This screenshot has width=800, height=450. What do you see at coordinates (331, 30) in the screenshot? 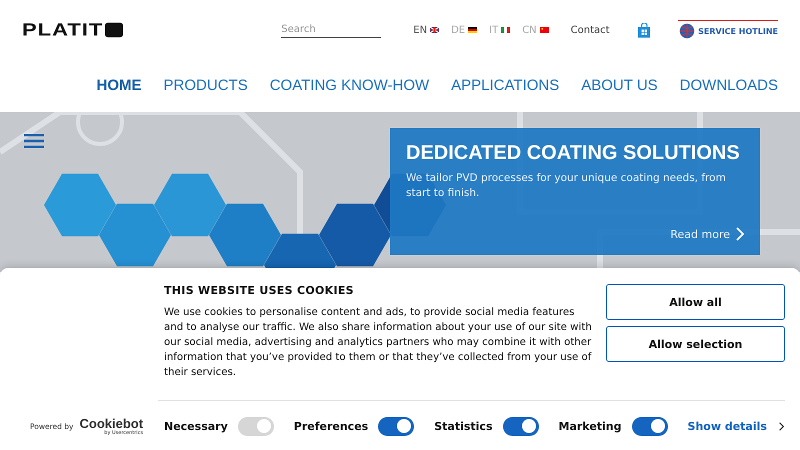
I see `search-field: Search` at bounding box center [331, 30].